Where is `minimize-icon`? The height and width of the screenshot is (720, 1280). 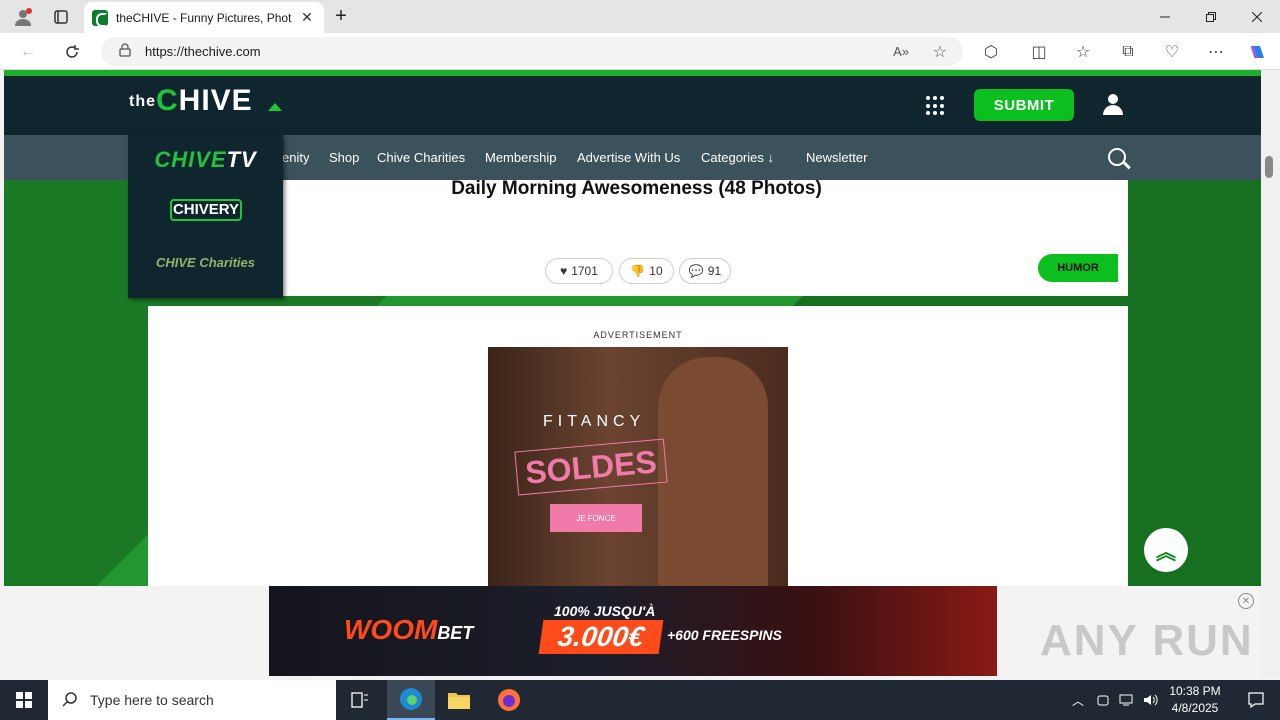 minimize-icon is located at coordinates (1165, 16).